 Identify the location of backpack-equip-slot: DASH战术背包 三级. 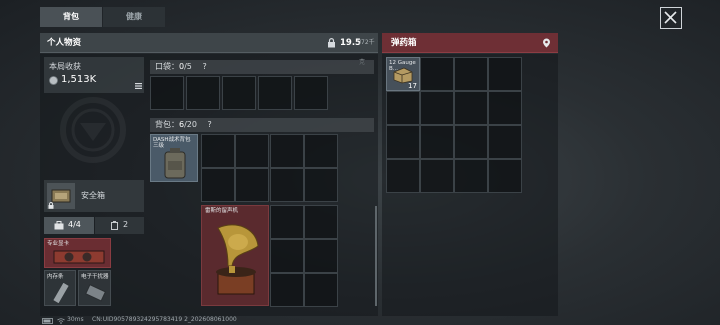
(174, 158).